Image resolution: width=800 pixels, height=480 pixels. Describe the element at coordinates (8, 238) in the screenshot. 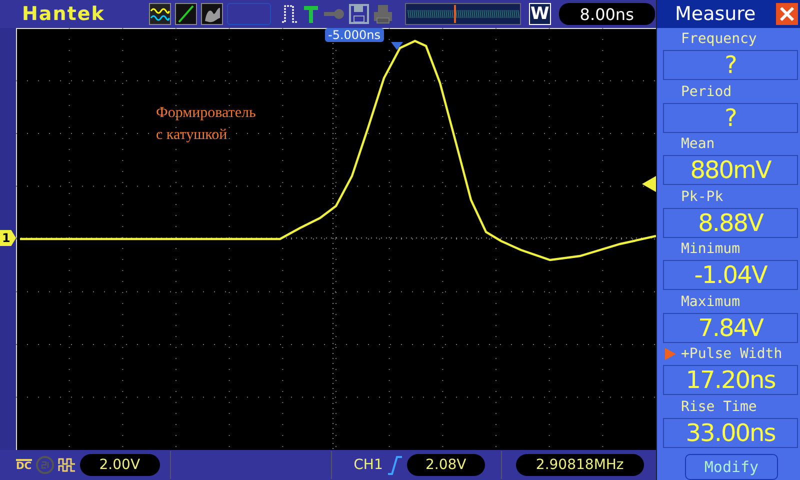

I see `channel-marker: 1` at that location.